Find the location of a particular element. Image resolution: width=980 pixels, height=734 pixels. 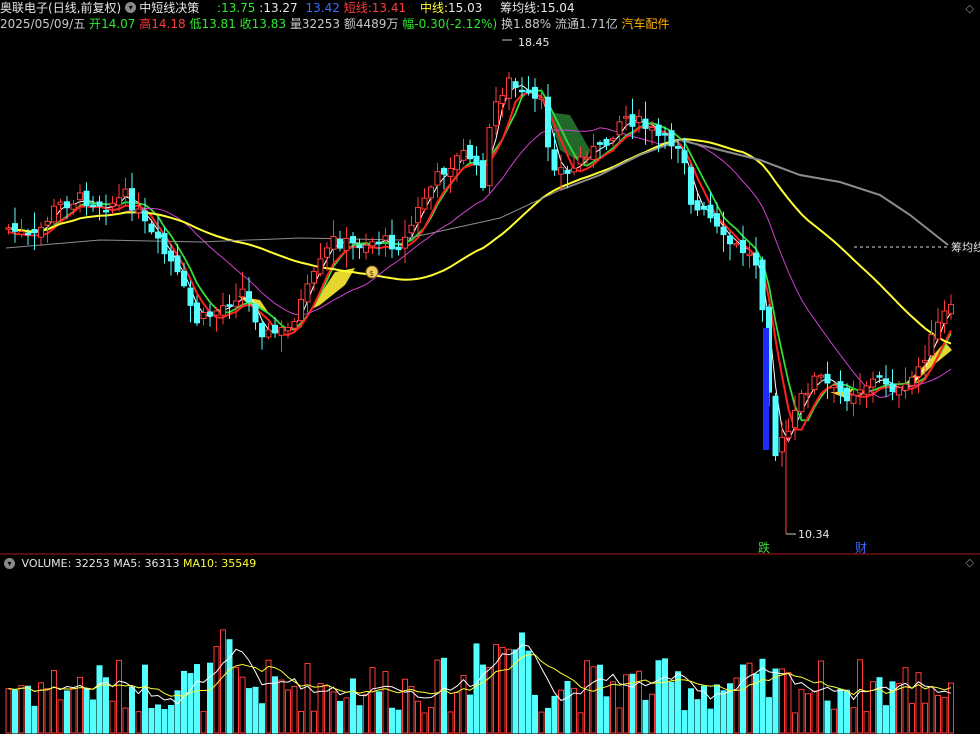

low-marker-label: 10.34 is located at coordinates (814, 534).